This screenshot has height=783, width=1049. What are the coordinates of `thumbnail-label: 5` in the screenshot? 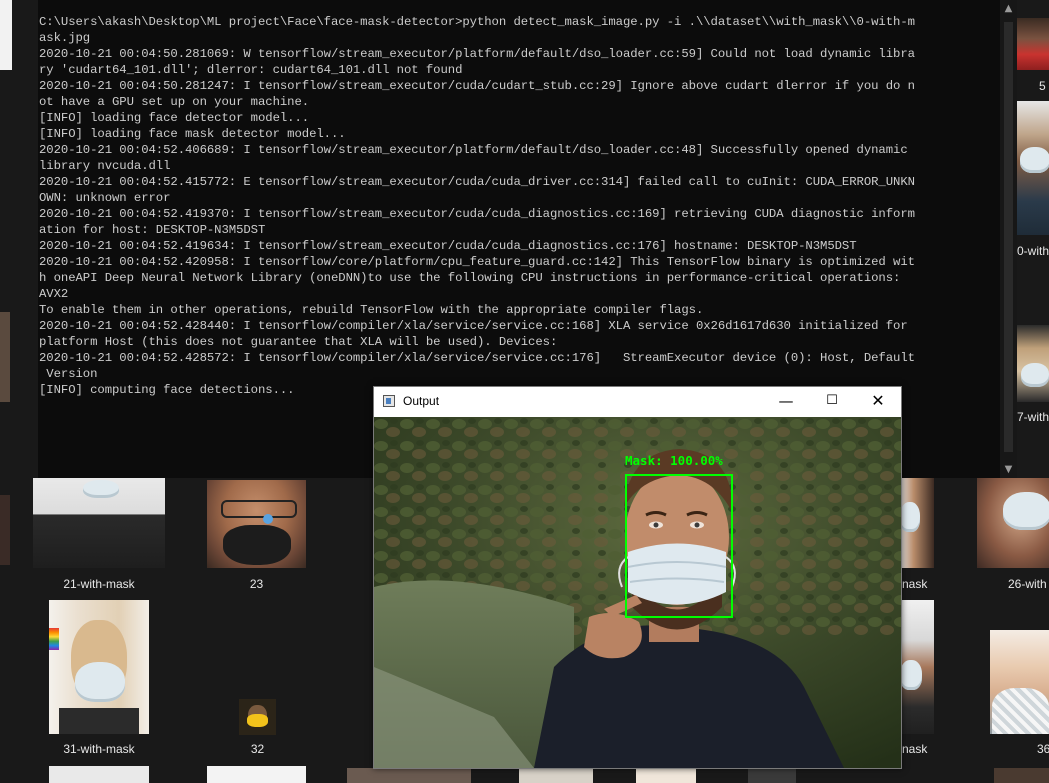 It's located at (1042, 86).